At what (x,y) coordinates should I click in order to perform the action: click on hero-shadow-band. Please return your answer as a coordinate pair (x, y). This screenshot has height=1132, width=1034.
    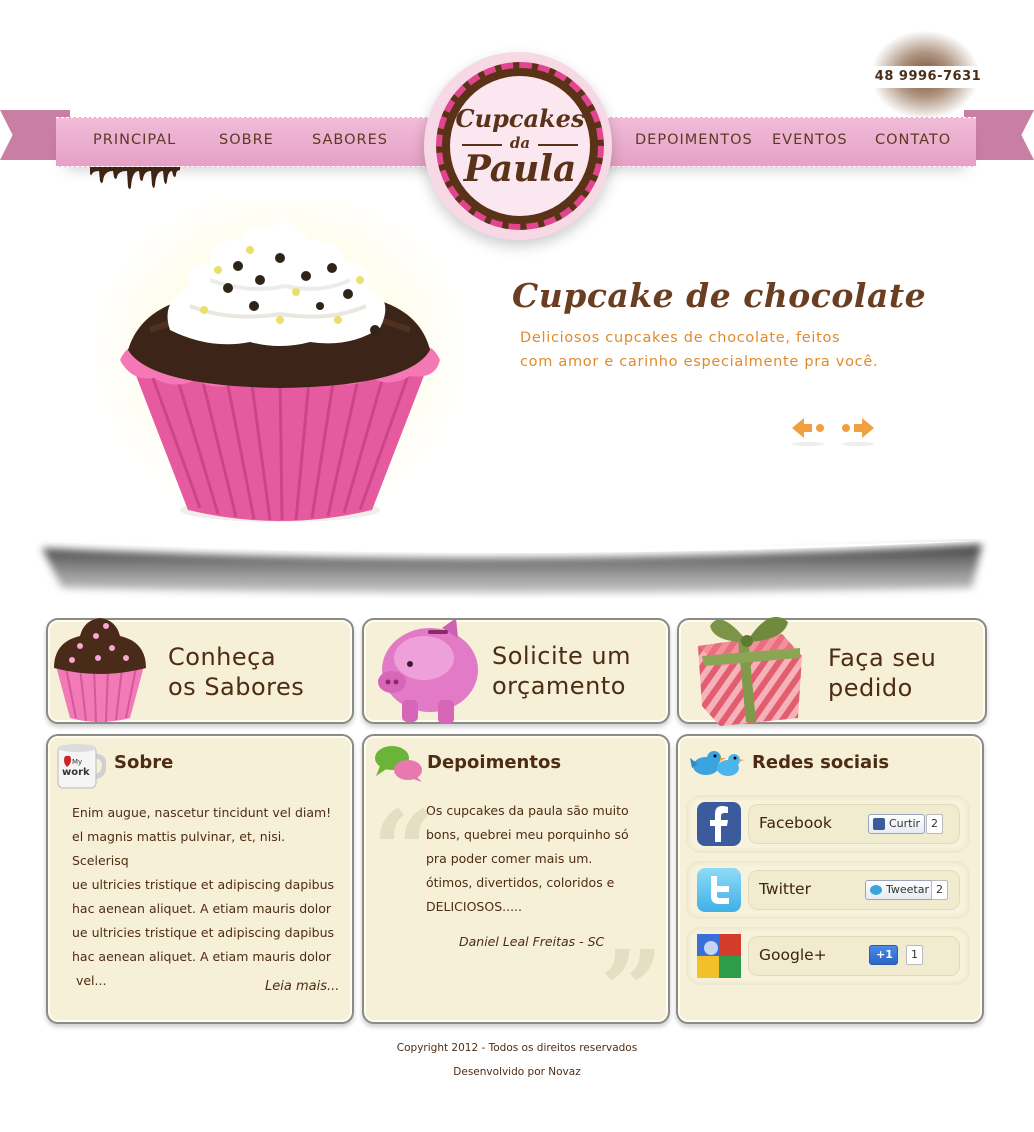
    Looking at the image, I should click on (509, 566).